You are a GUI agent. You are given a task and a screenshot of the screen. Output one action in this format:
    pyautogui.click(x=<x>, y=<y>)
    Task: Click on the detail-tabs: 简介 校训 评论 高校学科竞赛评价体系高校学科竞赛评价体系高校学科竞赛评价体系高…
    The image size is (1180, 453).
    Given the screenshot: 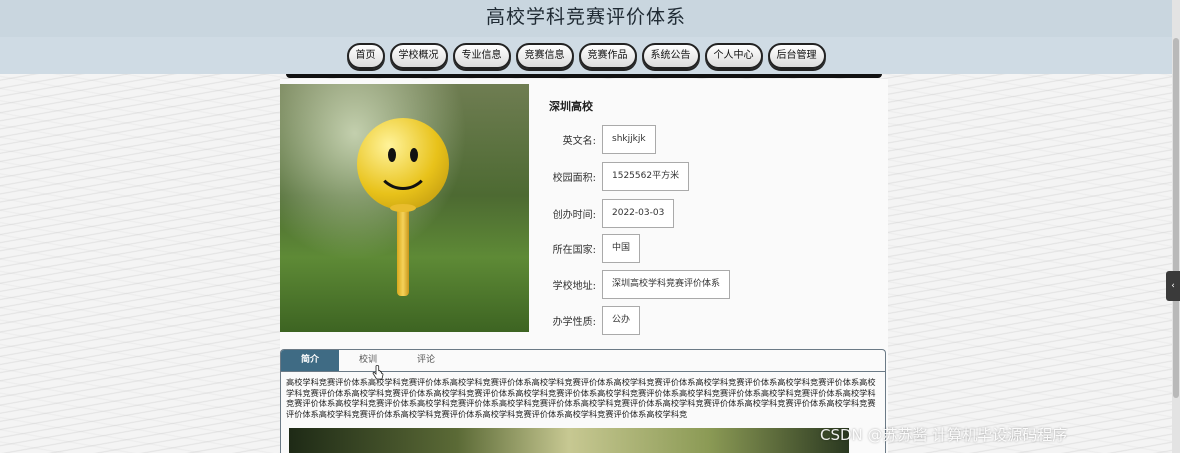 What is the action you would take?
    pyautogui.click(x=583, y=401)
    